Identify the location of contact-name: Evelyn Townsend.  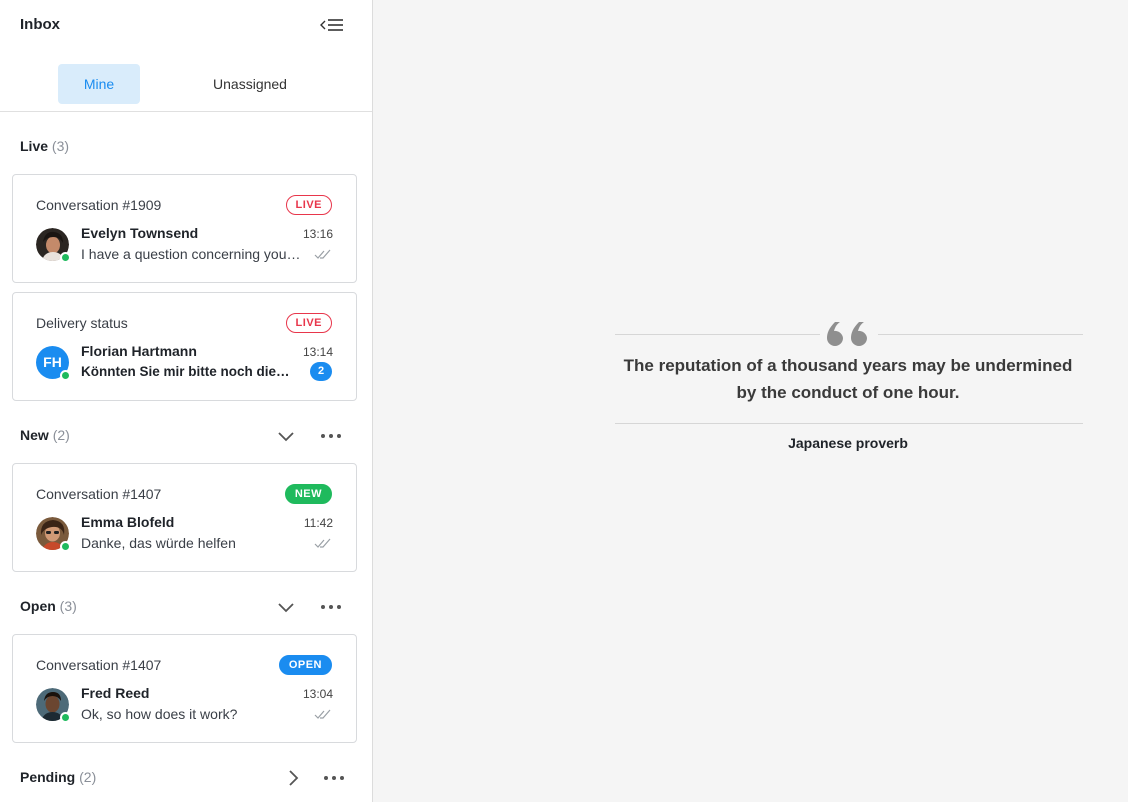
(140, 233).